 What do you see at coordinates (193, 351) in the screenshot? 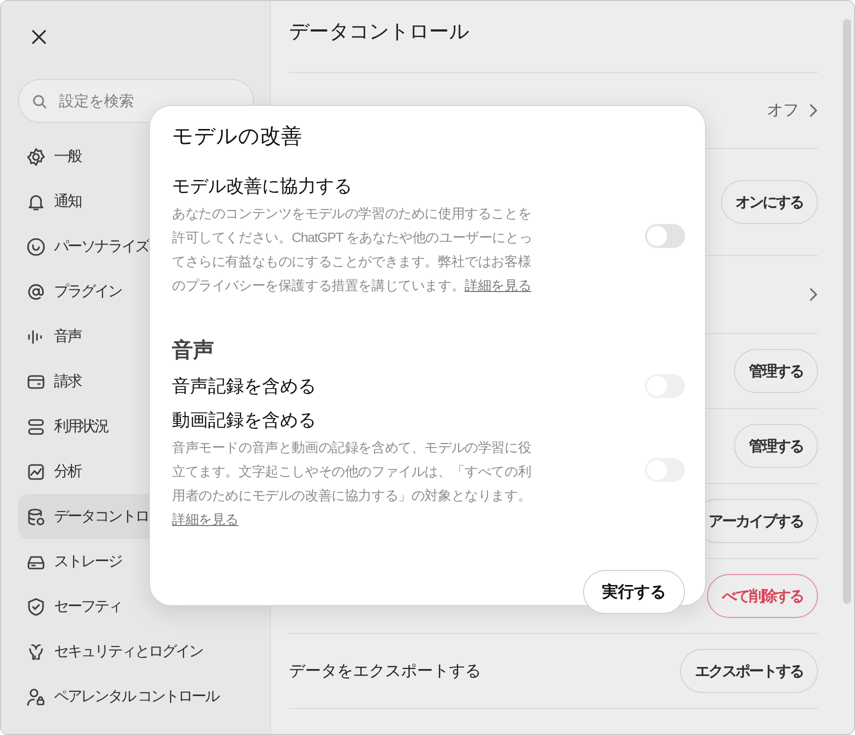
I see `section-heading: 音声` at bounding box center [193, 351].